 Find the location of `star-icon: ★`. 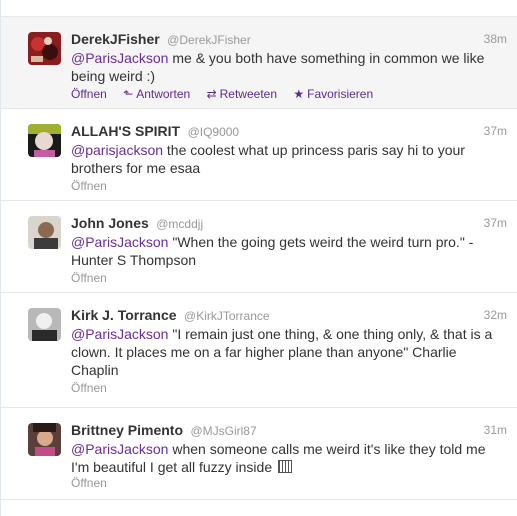

star-icon: ★ is located at coordinates (299, 94).